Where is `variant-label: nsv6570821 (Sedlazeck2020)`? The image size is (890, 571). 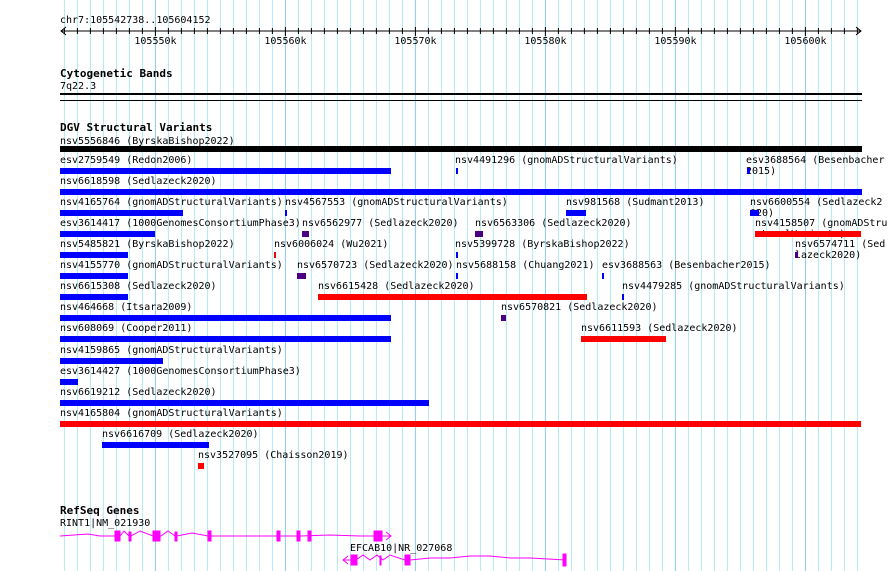 variant-label: nsv6570821 (Sedlazeck2020) is located at coordinates (579, 307).